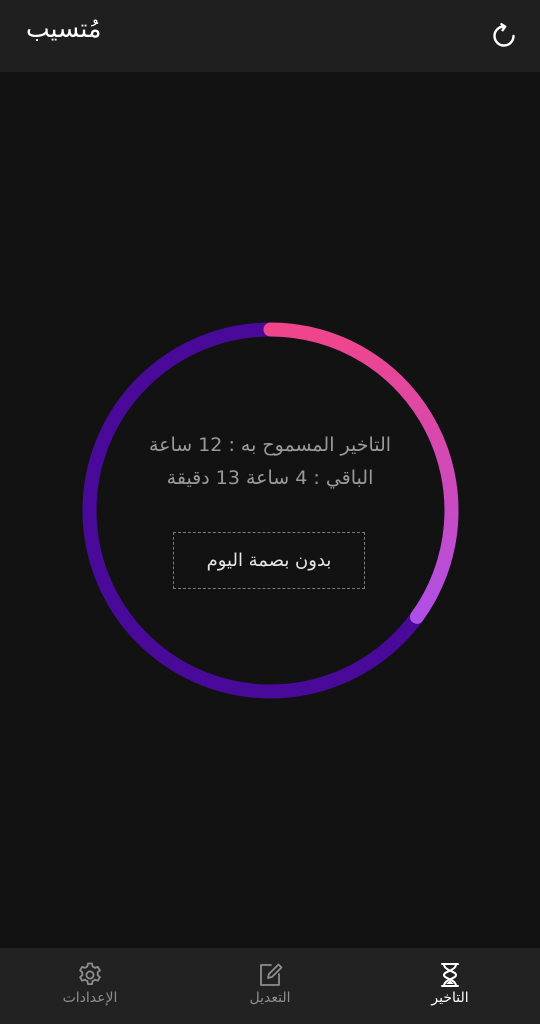  I want to click on allowed-delay-text: التاخير المسموح به : 12 ساعة, so click(270, 445).